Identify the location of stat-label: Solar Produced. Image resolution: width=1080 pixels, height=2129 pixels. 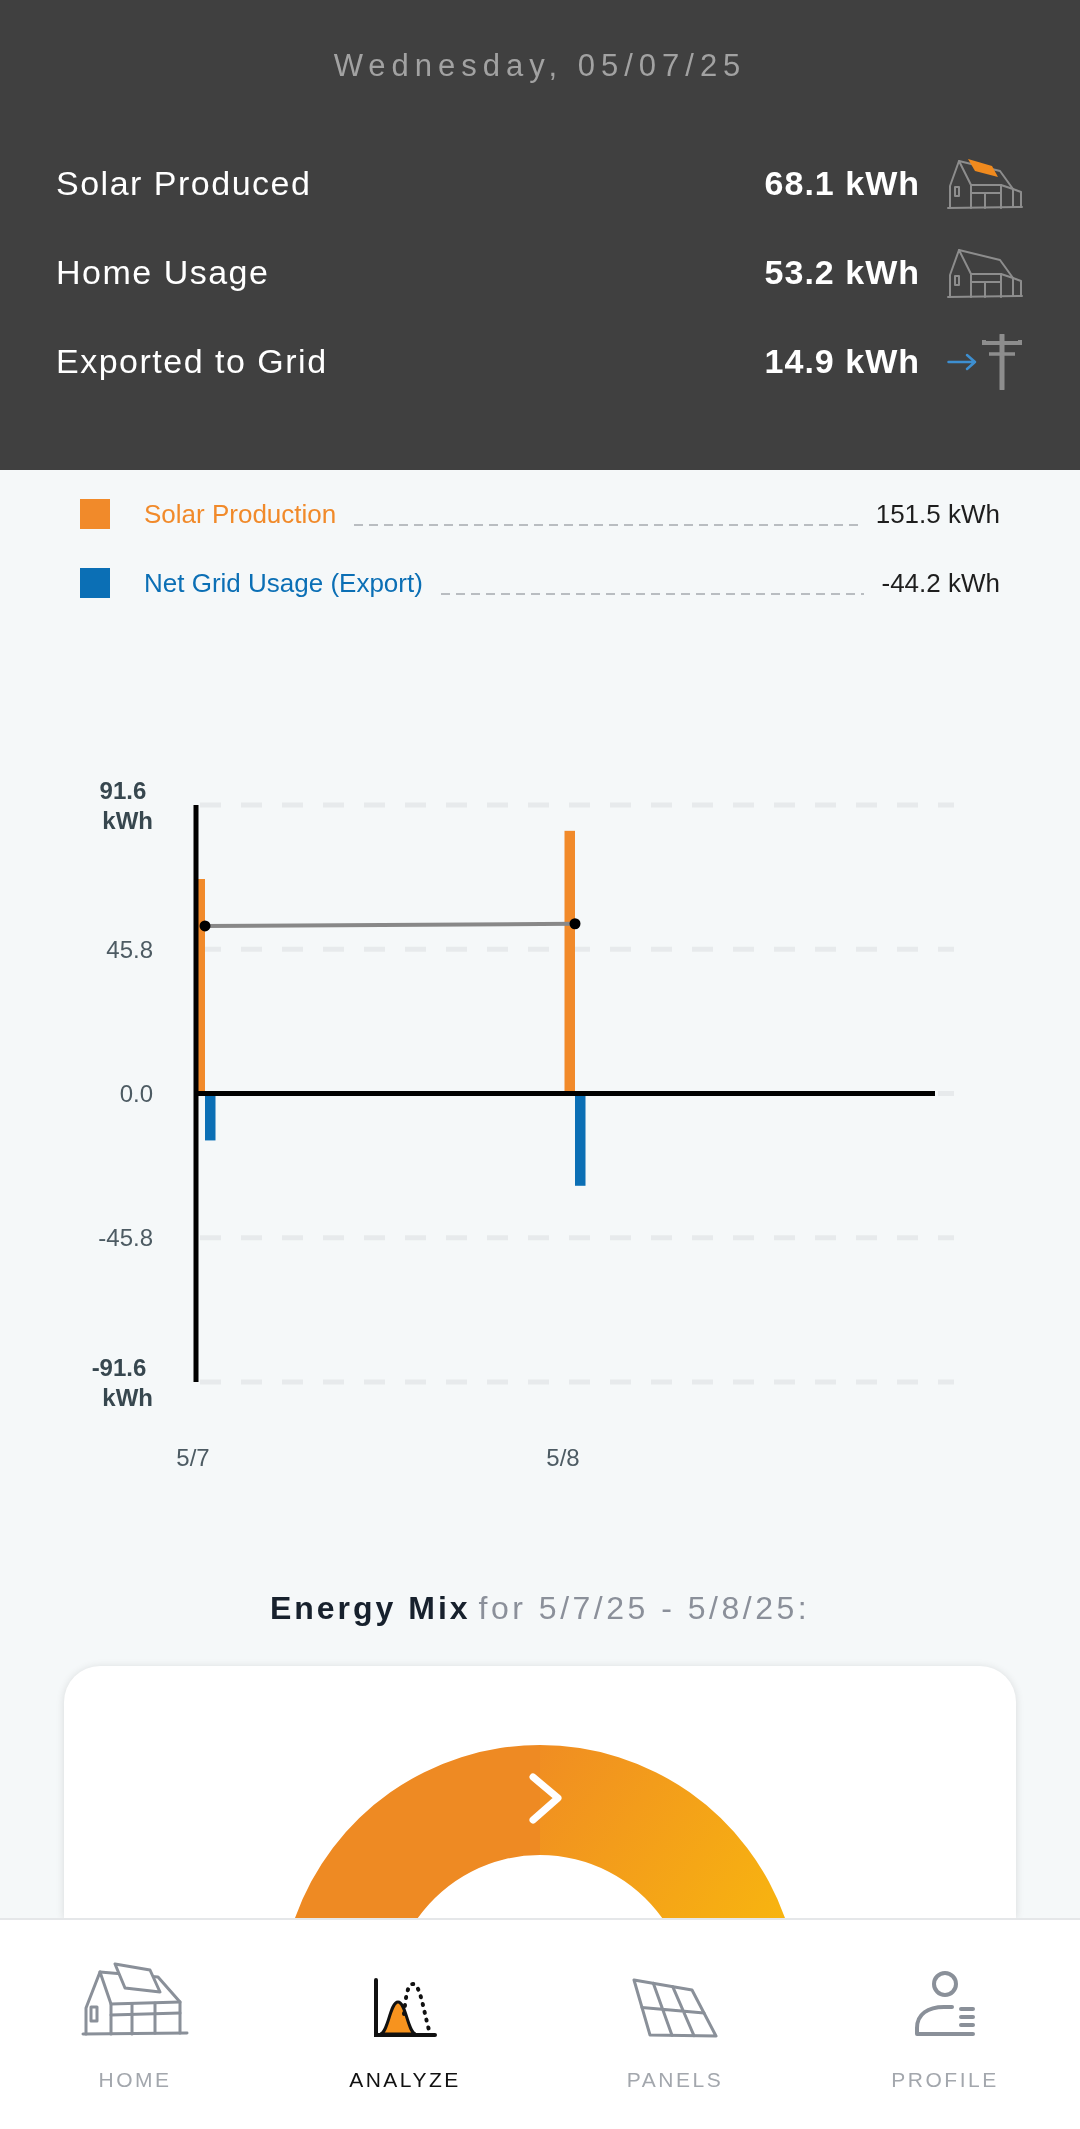
(184, 183).